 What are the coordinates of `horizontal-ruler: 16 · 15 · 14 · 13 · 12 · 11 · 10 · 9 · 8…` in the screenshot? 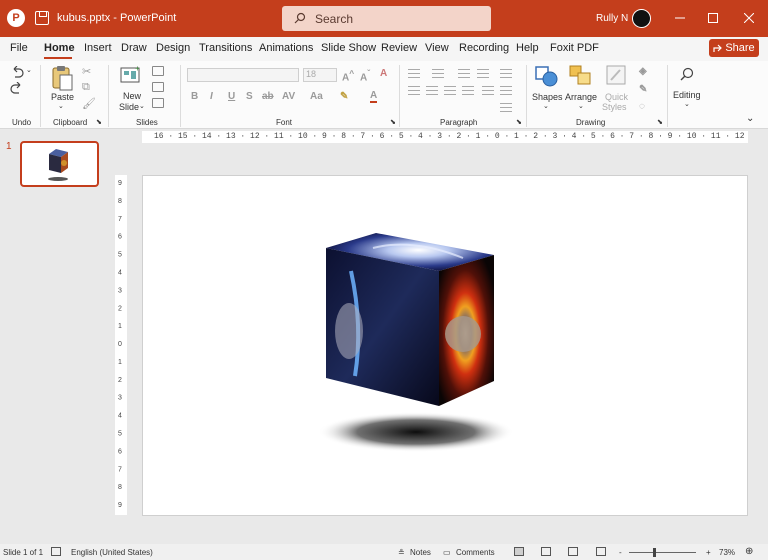 It's located at (445, 137).